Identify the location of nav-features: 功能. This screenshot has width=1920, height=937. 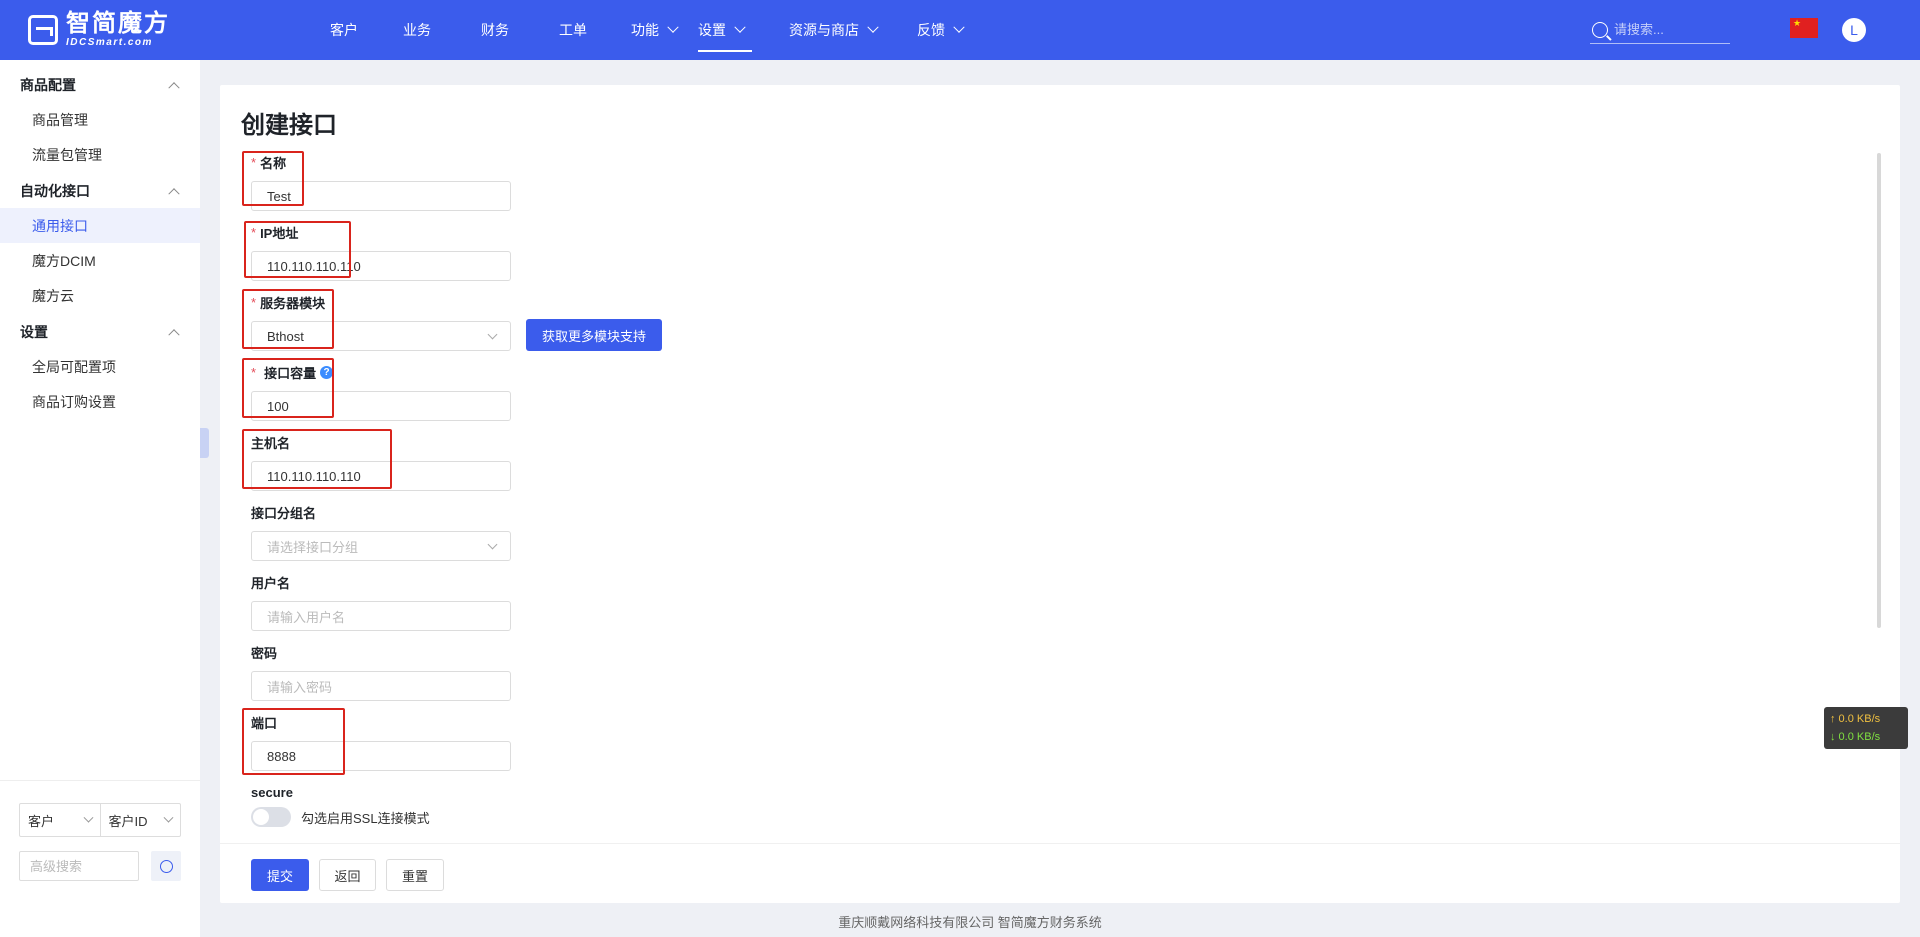
(654, 30).